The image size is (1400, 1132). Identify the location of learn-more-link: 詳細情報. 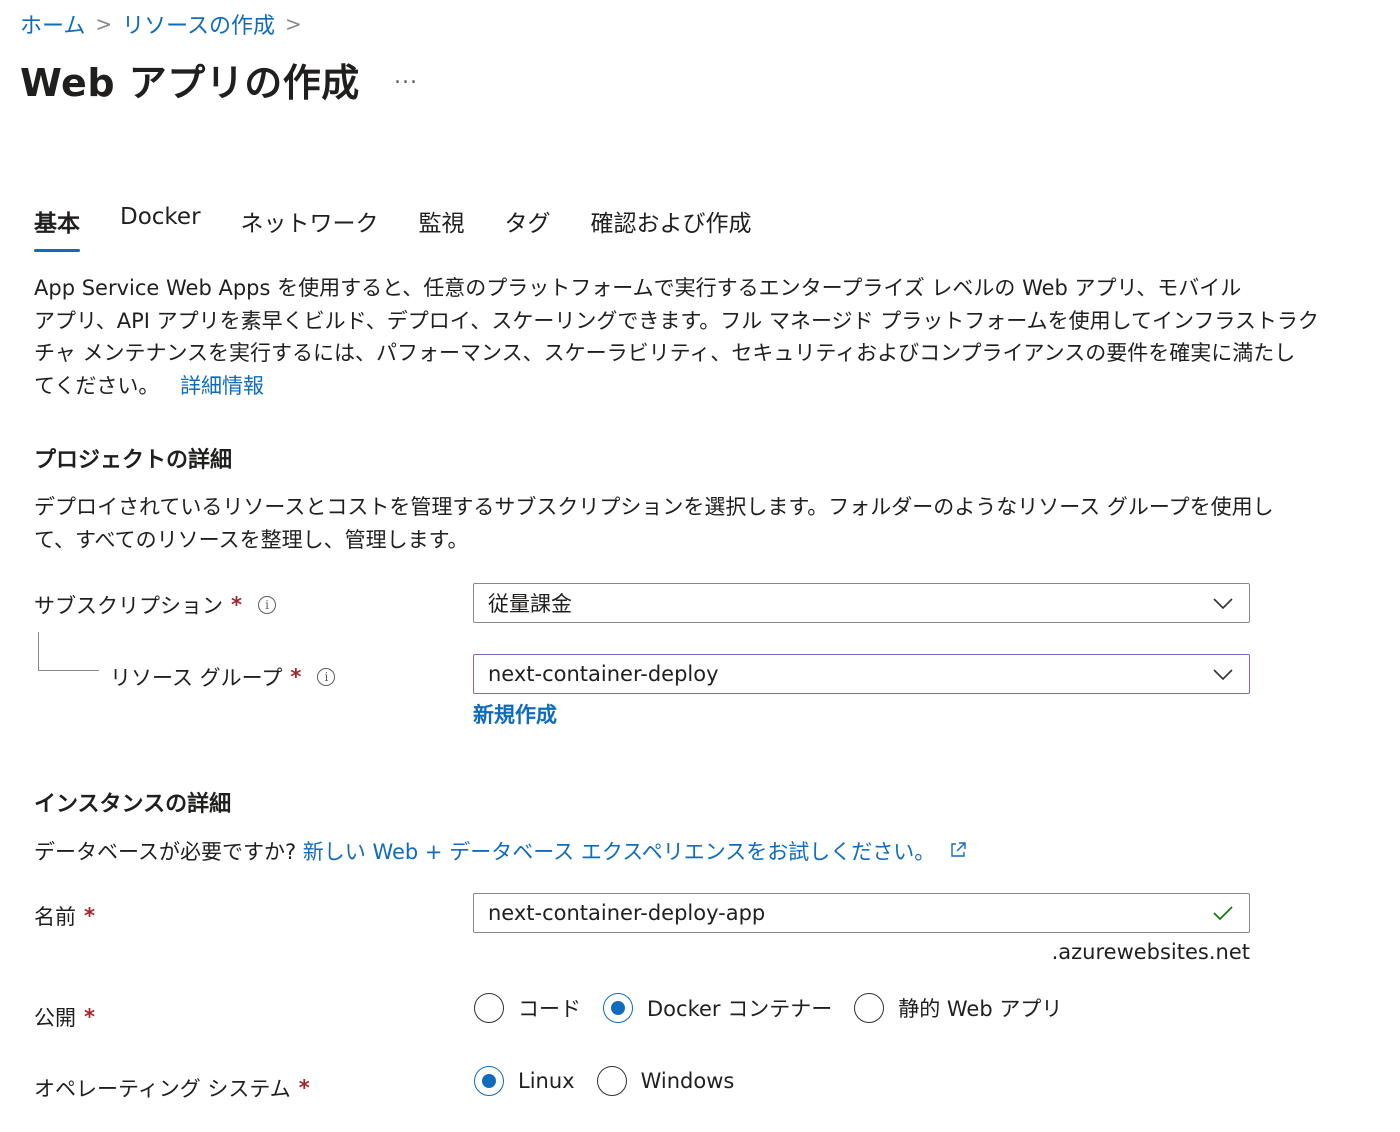
(222, 386).